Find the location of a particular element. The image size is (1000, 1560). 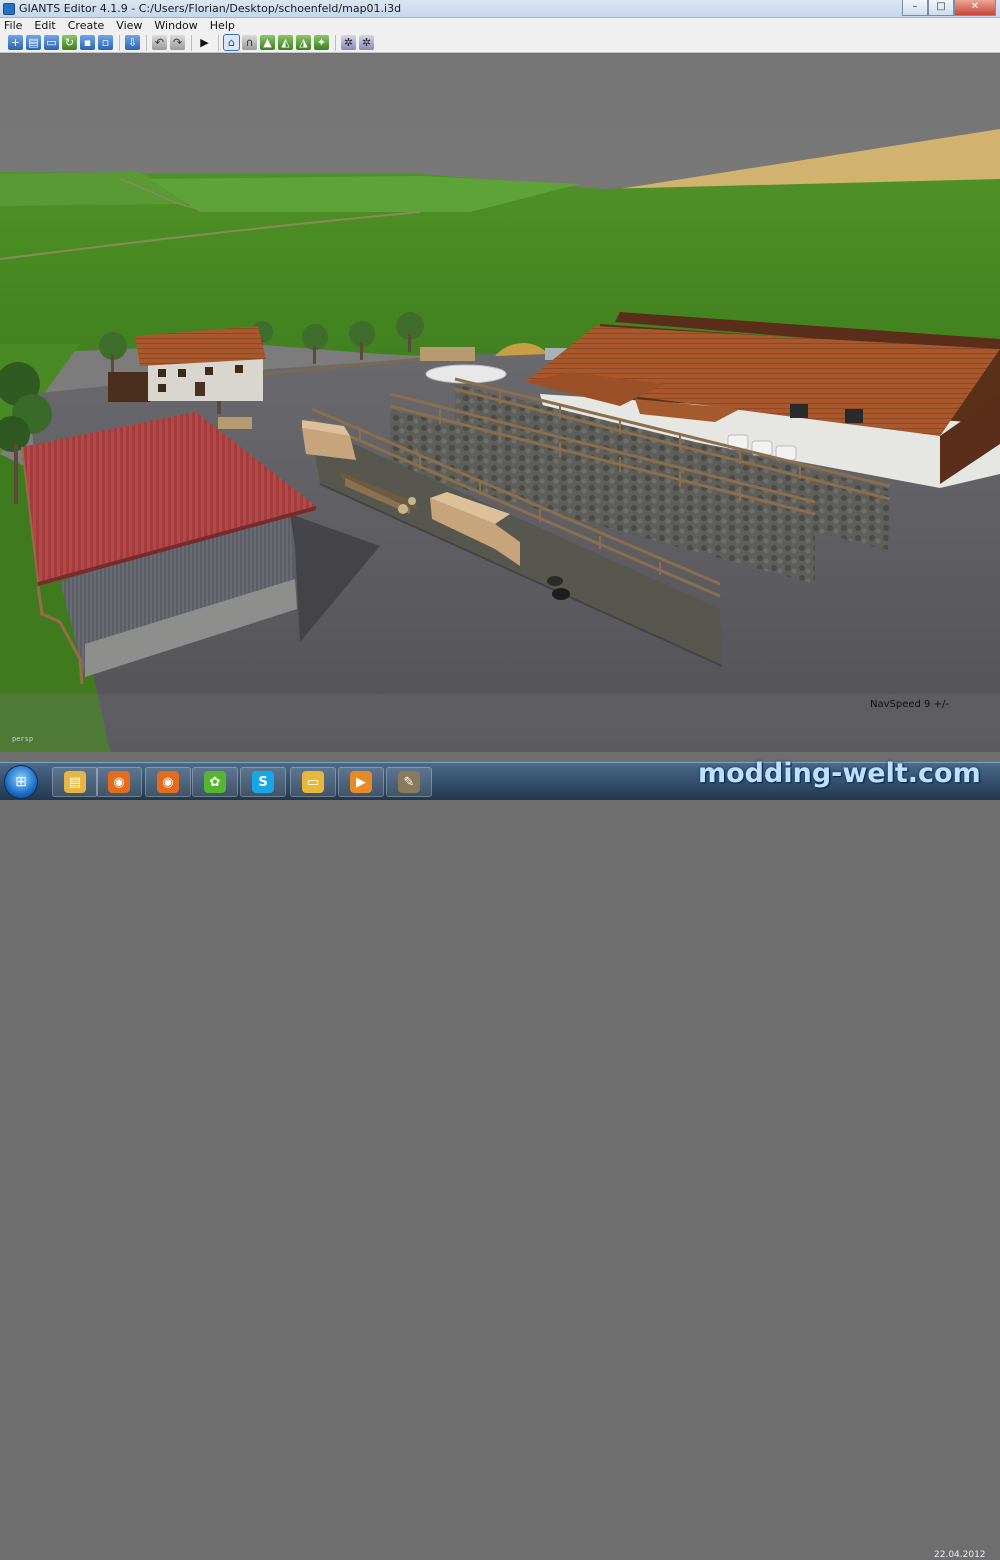

taskbar-media-player-button: ▶ is located at coordinates (361, 782).